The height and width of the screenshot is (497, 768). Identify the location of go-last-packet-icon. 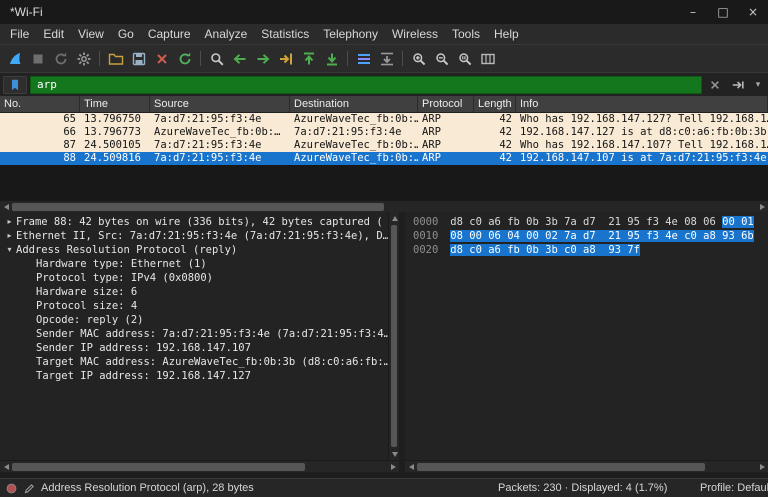
(331, 58).